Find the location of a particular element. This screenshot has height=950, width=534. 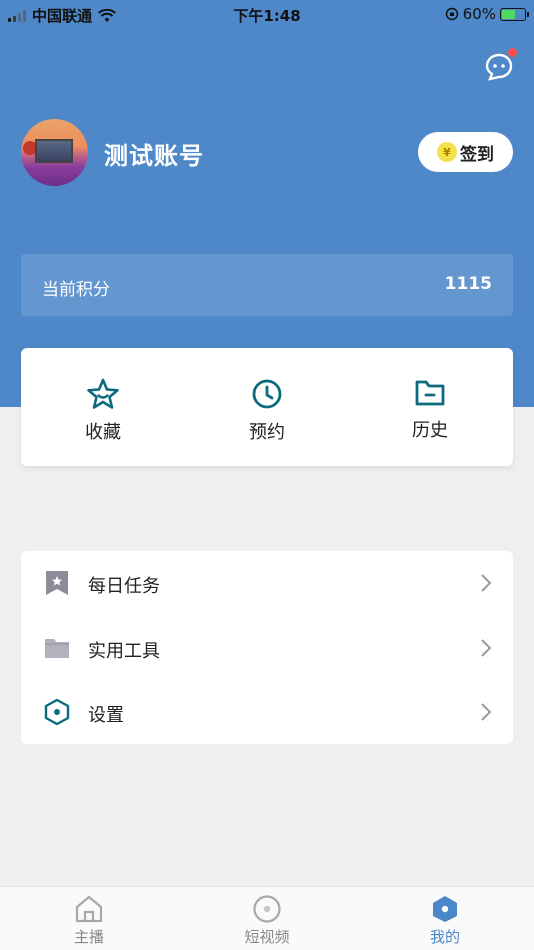

tab-short-video: 短视频 is located at coordinates (267, 921).